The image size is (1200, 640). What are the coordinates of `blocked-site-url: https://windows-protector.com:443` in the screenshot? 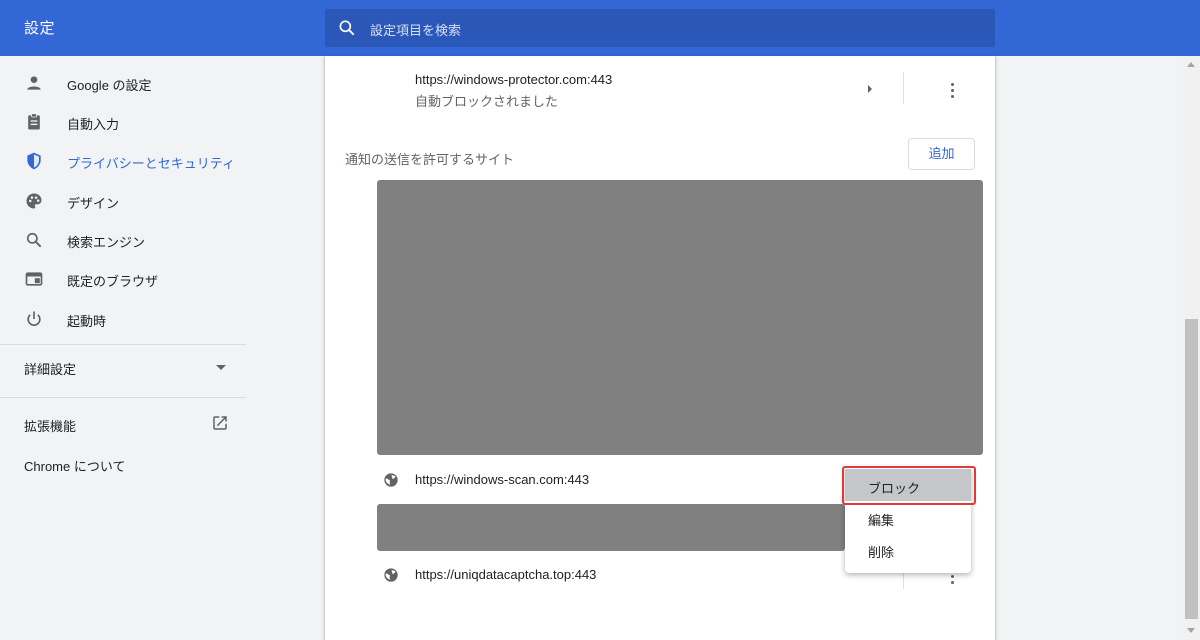 It's located at (514, 79).